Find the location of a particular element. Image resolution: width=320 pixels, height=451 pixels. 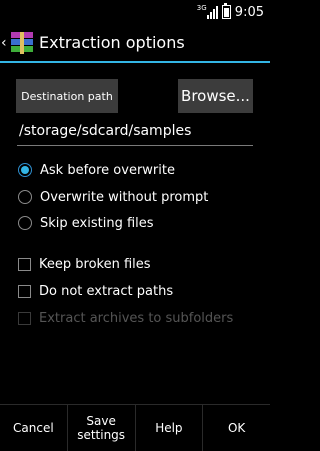

radio-label: Overwrite without prompt is located at coordinates (124, 197).